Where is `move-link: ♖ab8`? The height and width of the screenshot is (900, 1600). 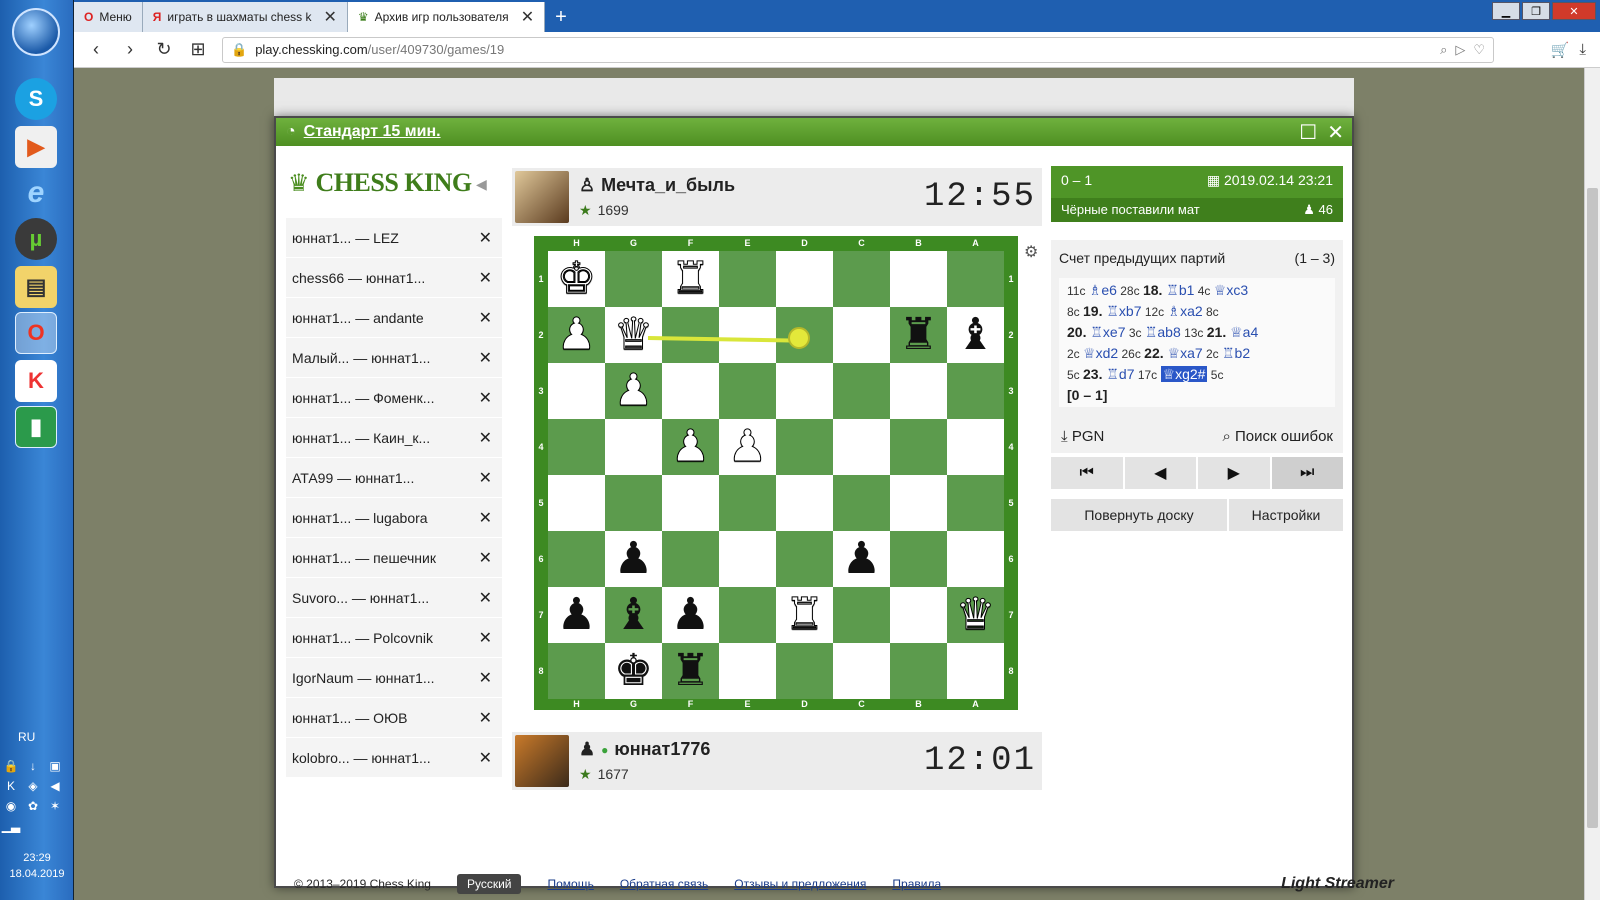
move-link: ♖ab8 is located at coordinates (1163, 332).